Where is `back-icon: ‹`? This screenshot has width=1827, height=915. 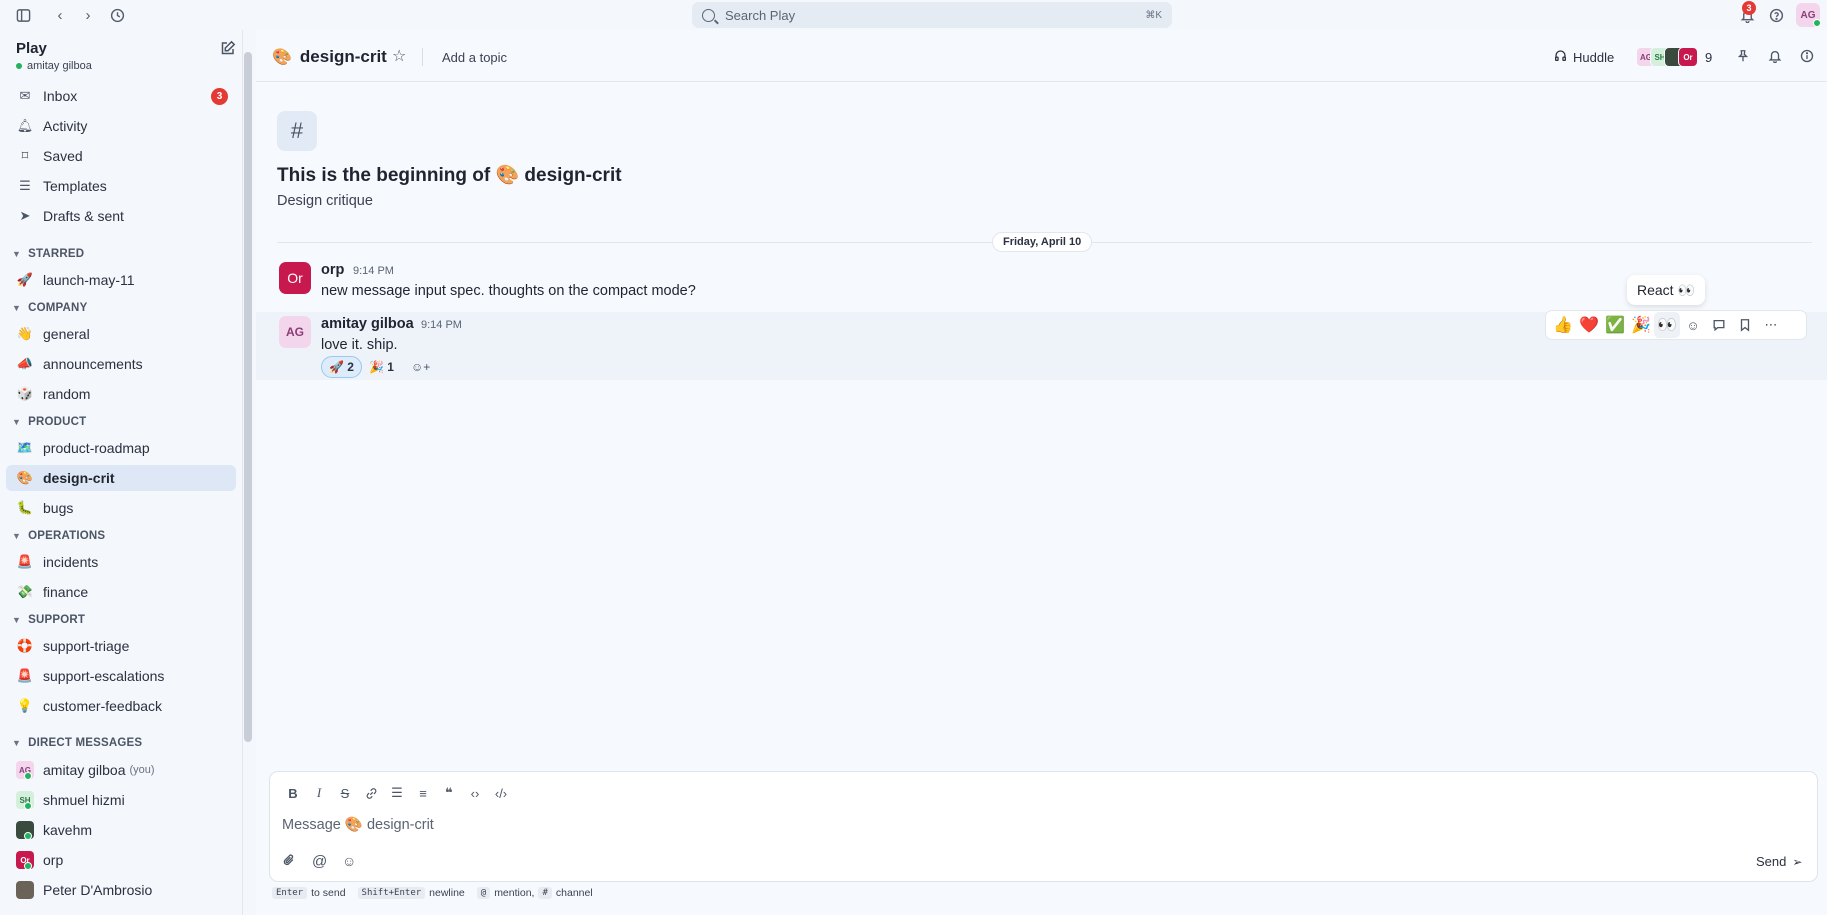
back-icon: ‹ is located at coordinates (60, 15).